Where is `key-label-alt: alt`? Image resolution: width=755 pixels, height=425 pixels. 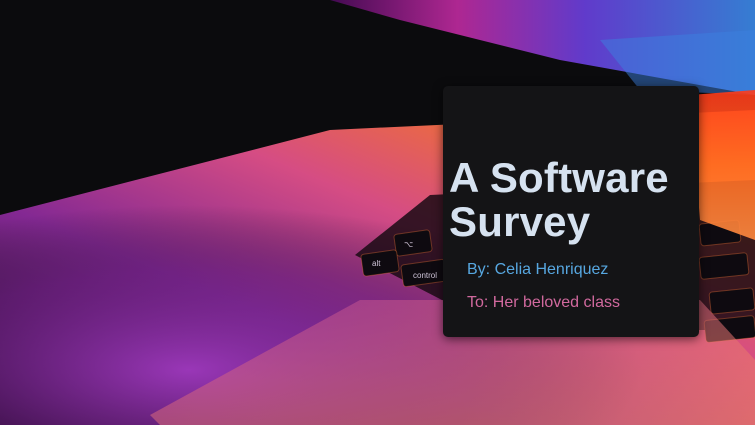 key-label-alt: alt is located at coordinates (376, 263).